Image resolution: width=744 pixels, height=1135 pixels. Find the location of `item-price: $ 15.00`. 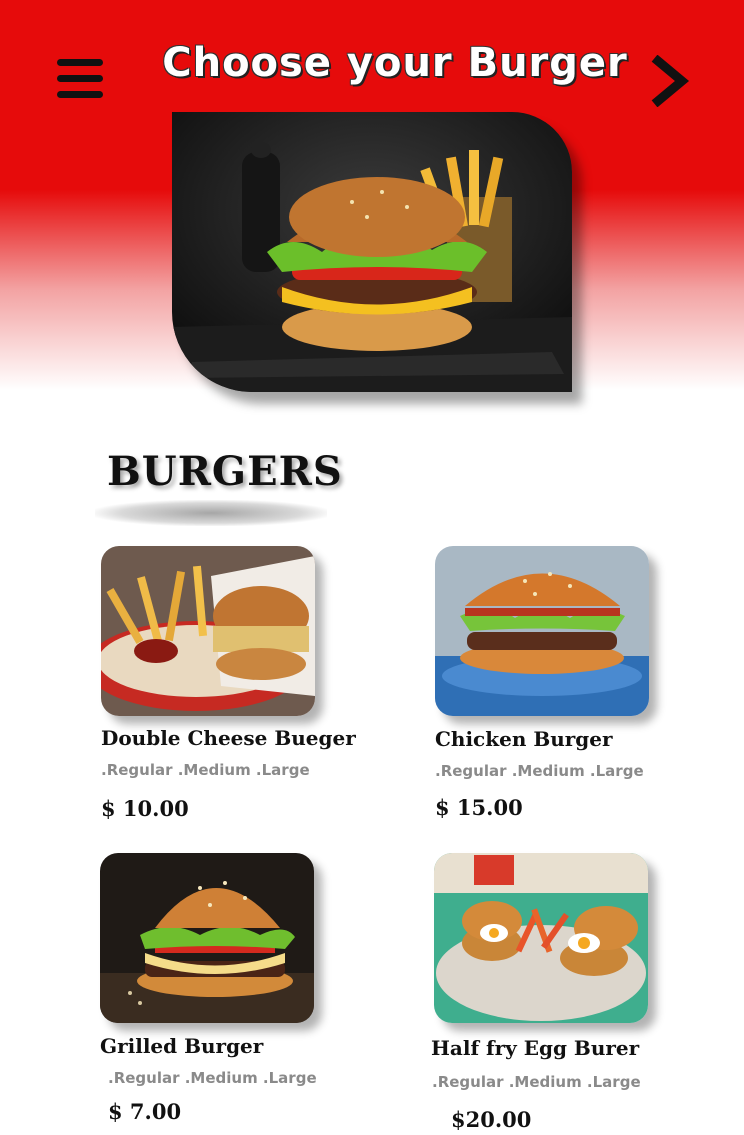

item-price: $ 15.00 is located at coordinates (479, 807).